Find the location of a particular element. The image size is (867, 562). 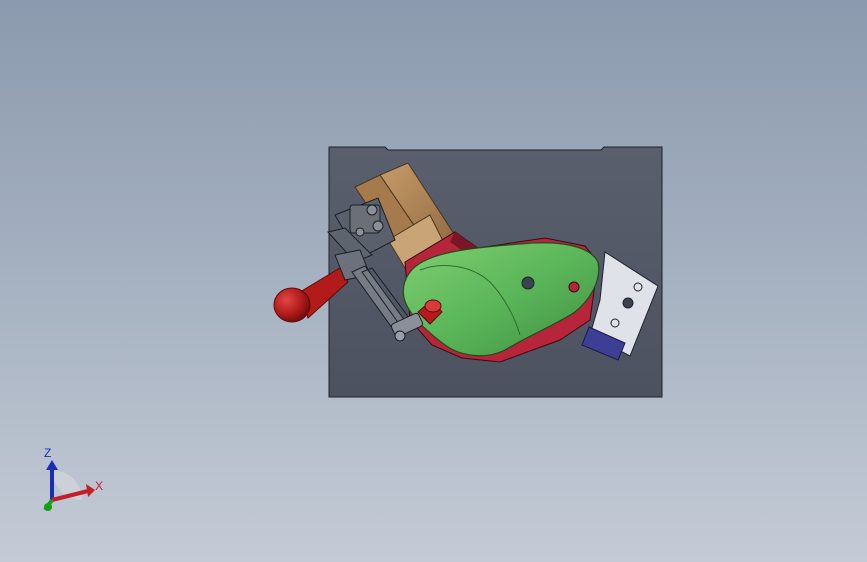

coordinate-triad is located at coordinates (69, 486).